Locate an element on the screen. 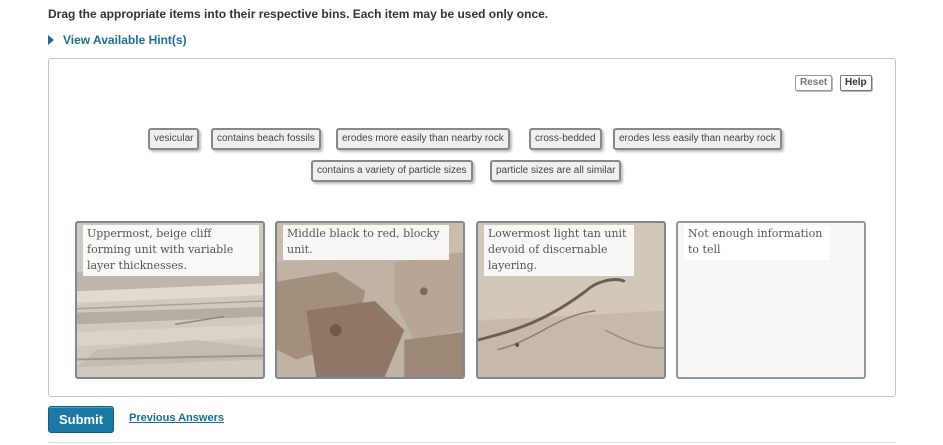 The width and height of the screenshot is (943, 445). drag-item-erodes-more-easily: erodes more easily than nearby rock is located at coordinates (423, 139).